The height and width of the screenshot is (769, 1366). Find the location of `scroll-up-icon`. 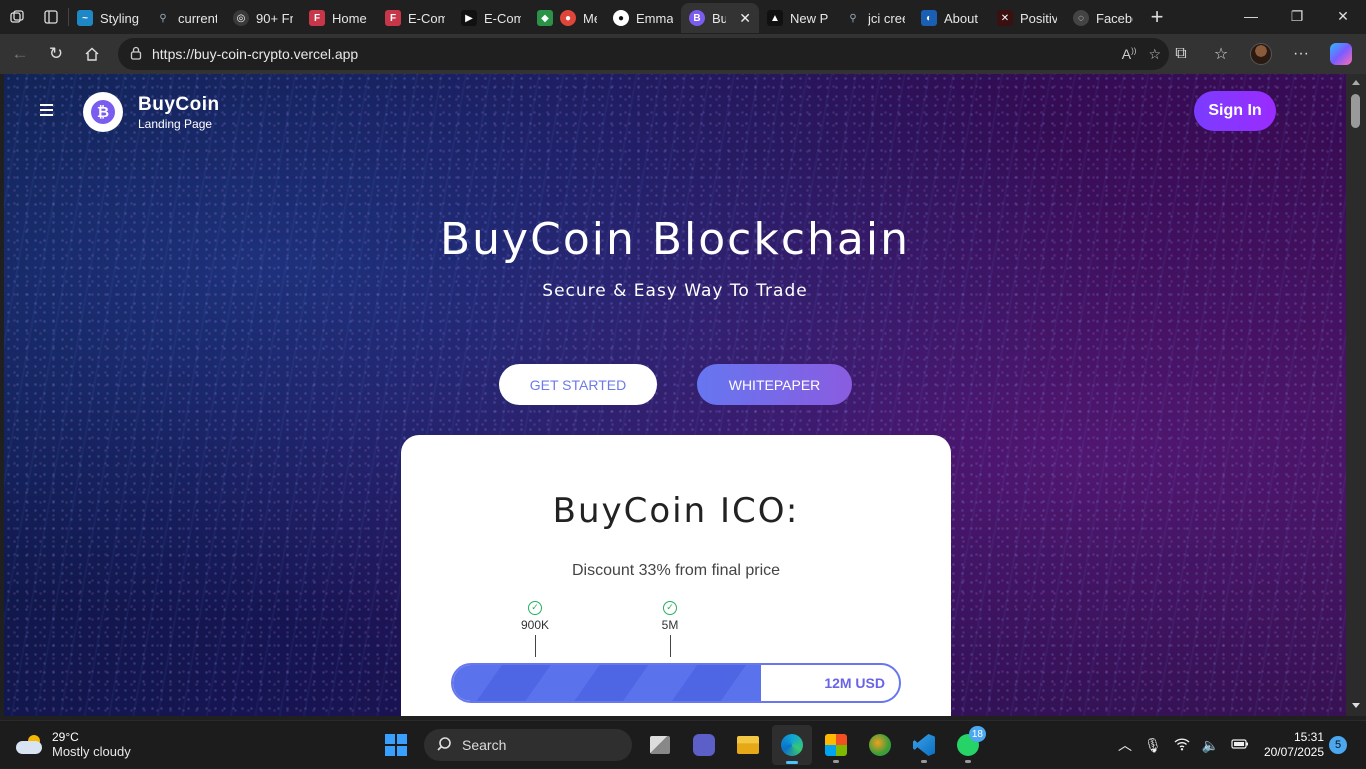

scroll-up-icon is located at coordinates (1356, 82).